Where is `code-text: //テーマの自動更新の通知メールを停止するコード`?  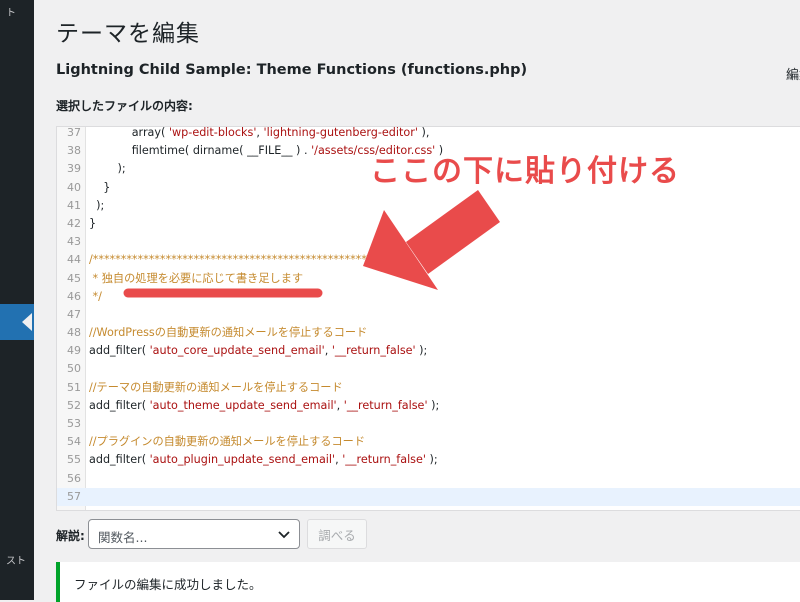
code-text: //テーマの自動更新の通知メールを停止するコード is located at coordinates (216, 388).